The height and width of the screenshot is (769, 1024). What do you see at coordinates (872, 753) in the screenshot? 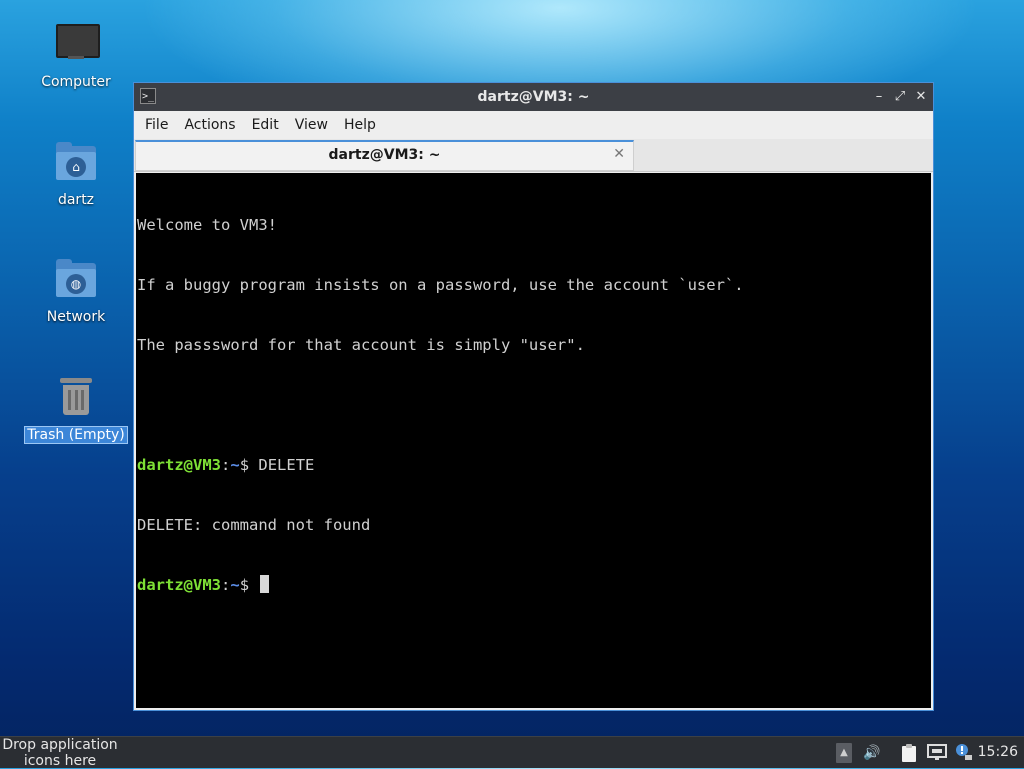
I see `volume-icon: 🔊` at bounding box center [872, 753].